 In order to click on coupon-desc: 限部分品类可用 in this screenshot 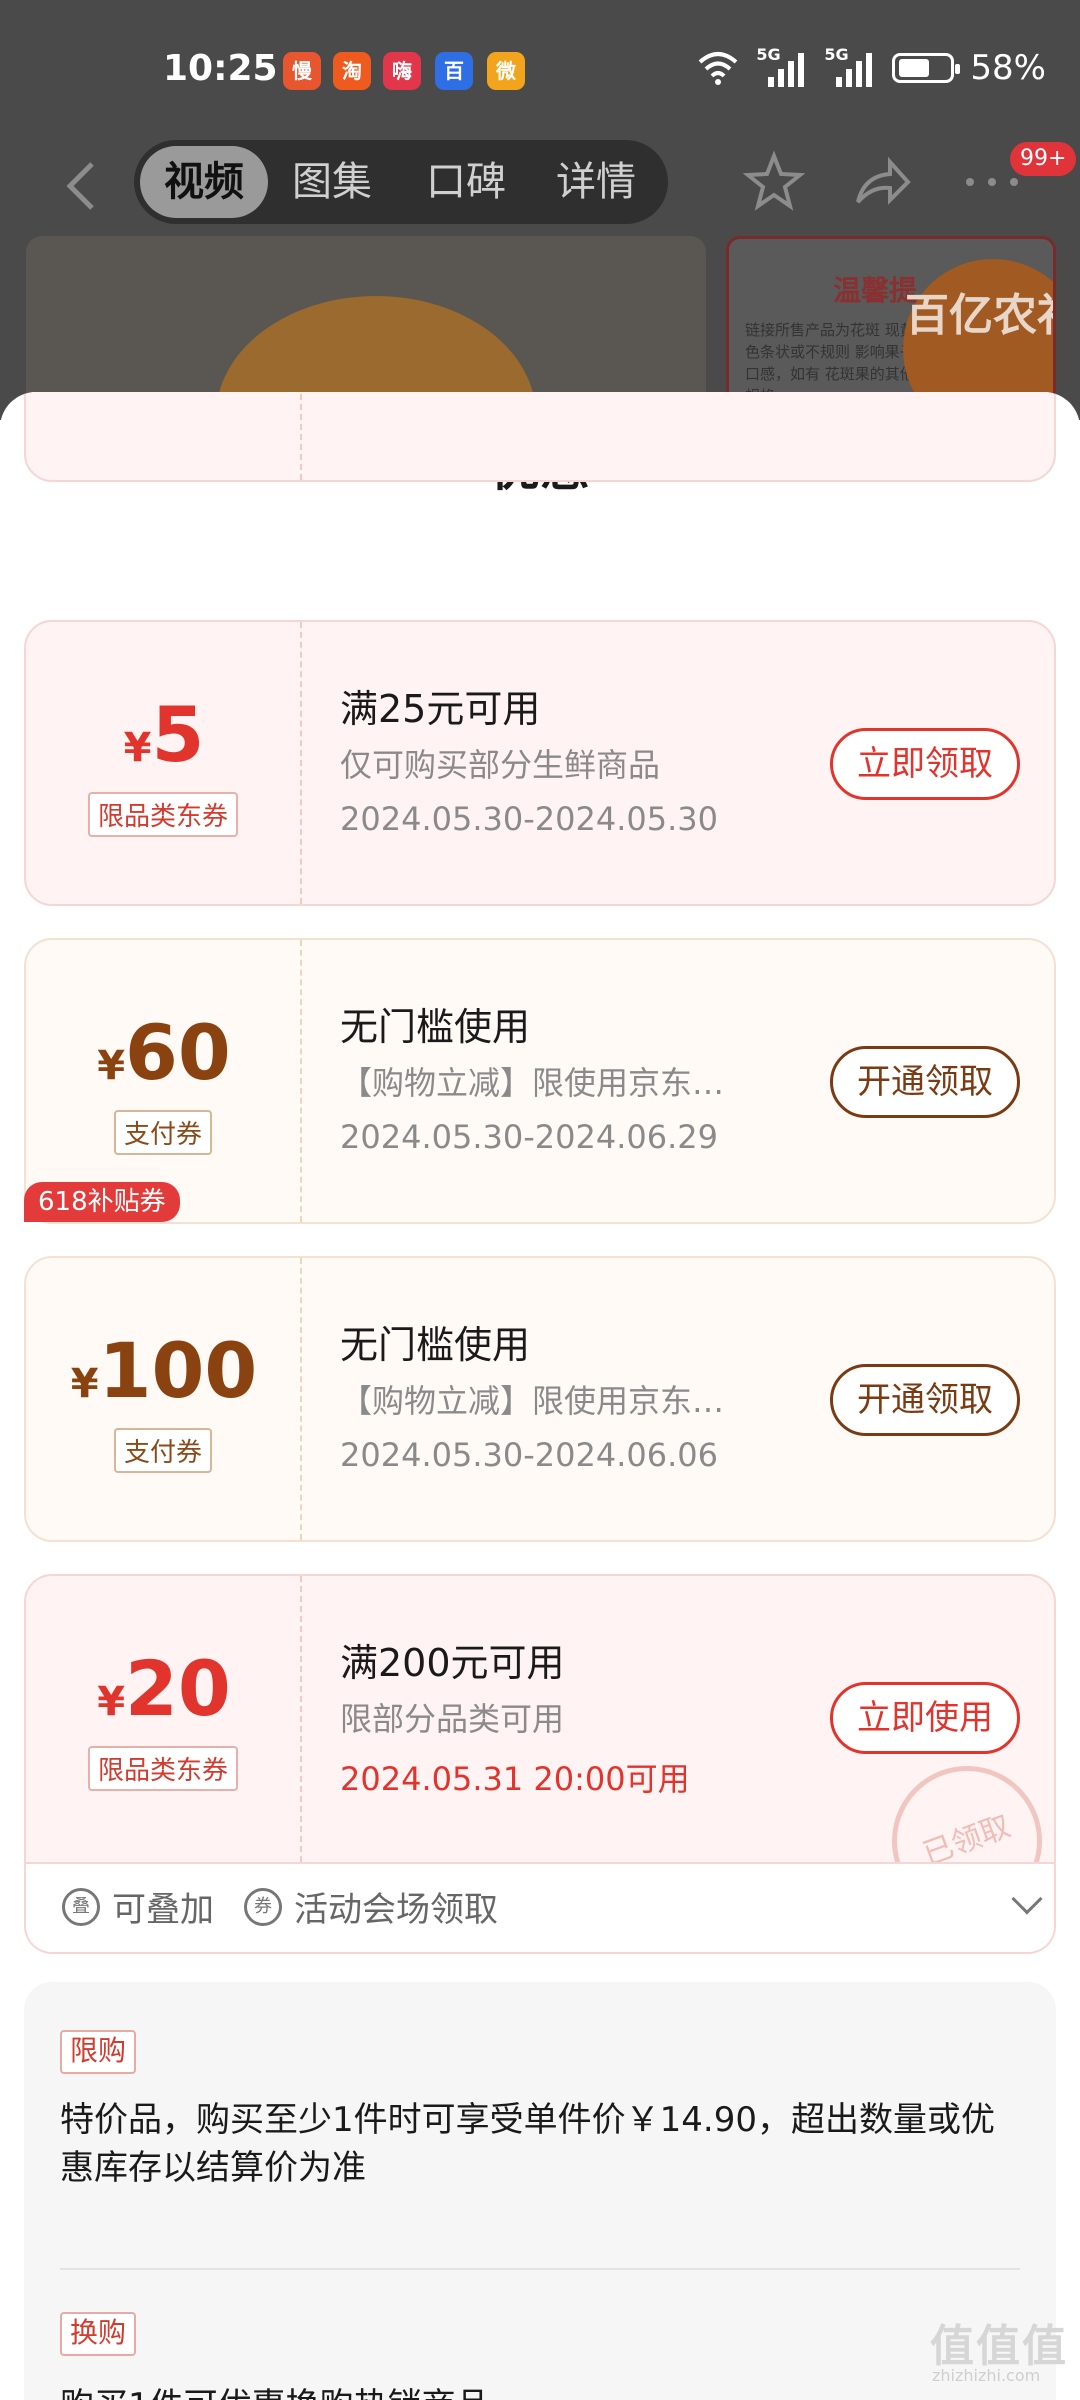, I will do `click(452, 1719)`.